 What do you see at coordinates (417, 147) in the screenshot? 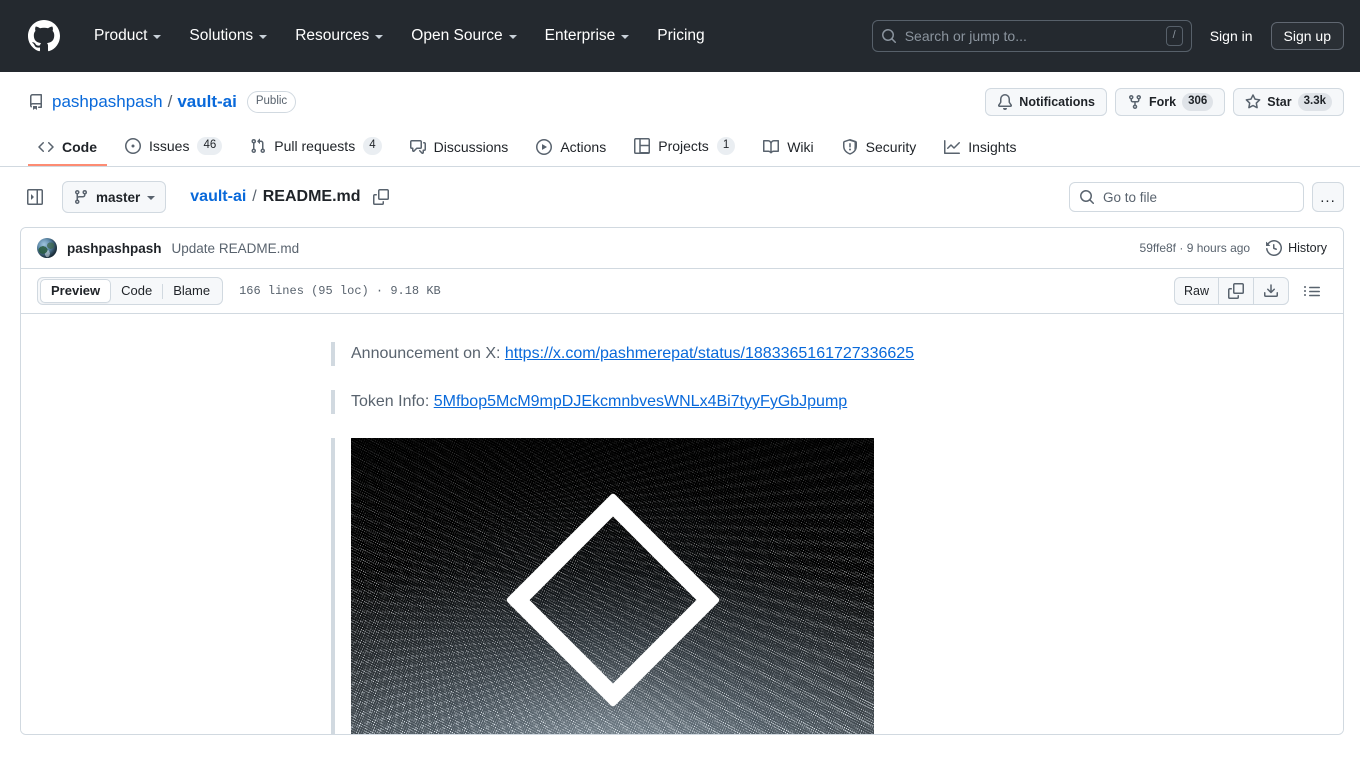
I see `comment-discussion-icon` at bounding box center [417, 147].